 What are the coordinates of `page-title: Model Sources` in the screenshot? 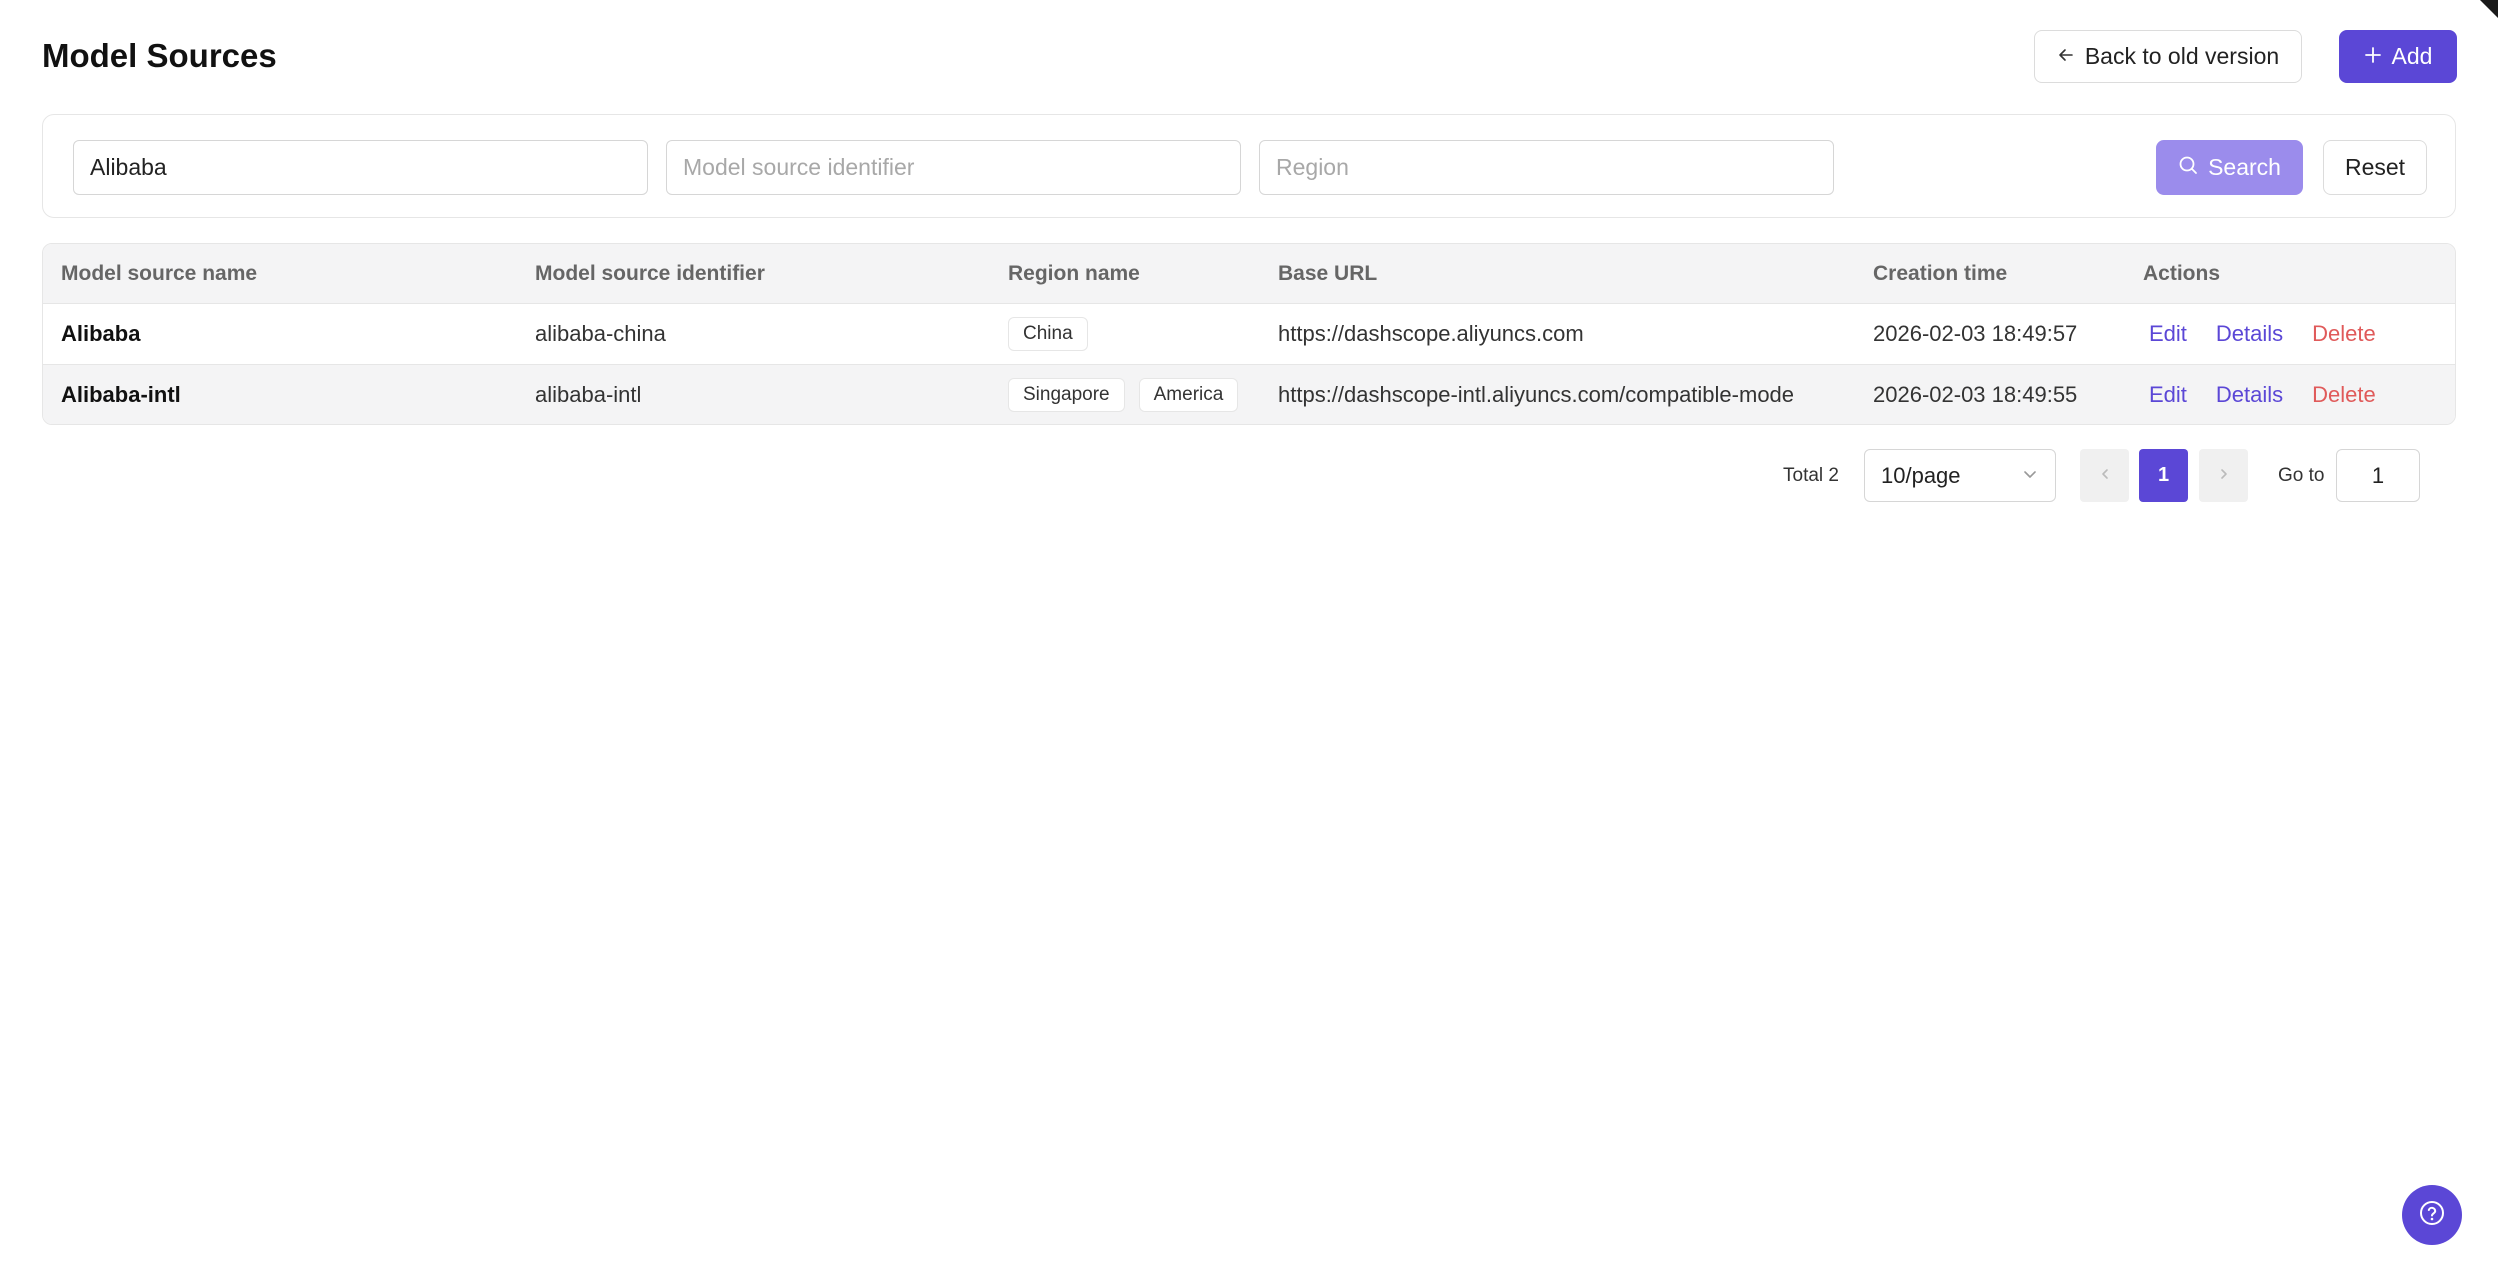 It's located at (159, 55).